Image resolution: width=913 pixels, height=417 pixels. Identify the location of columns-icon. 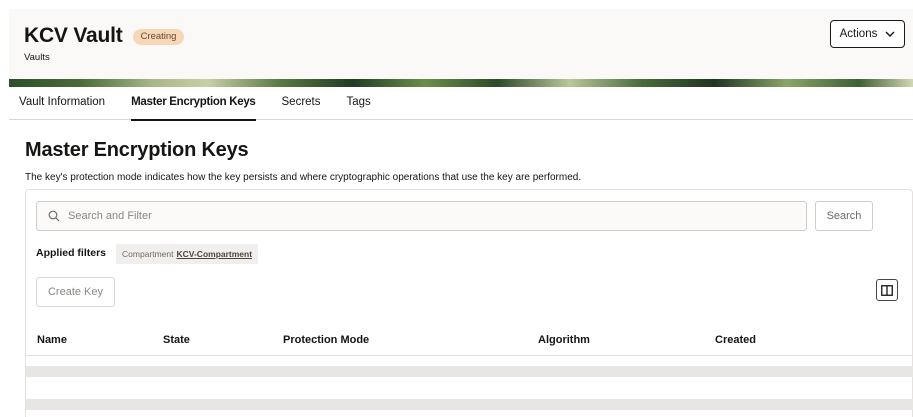
(887, 290).